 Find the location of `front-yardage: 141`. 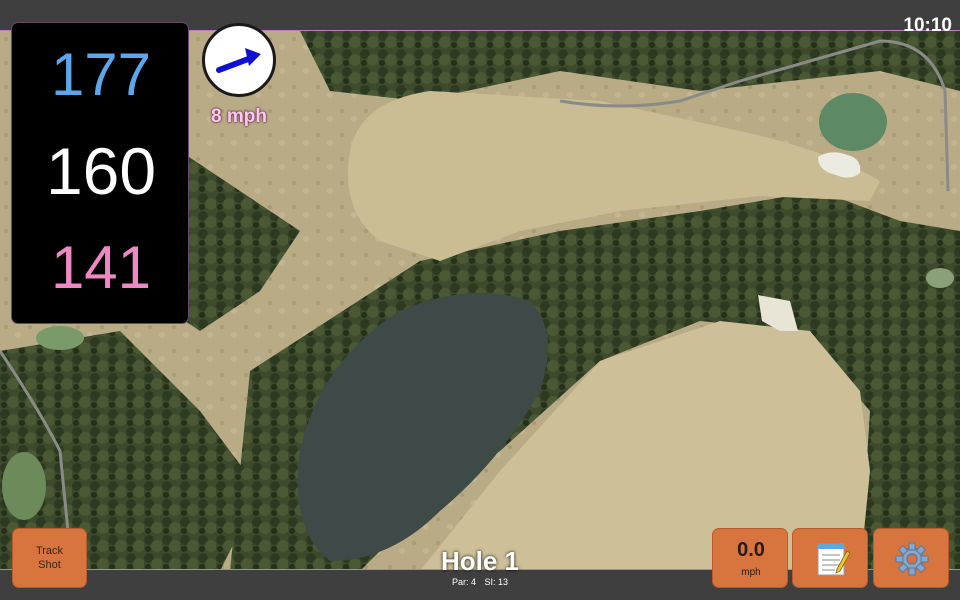

front-yardage: 141 is located at coordinates (101, 267).